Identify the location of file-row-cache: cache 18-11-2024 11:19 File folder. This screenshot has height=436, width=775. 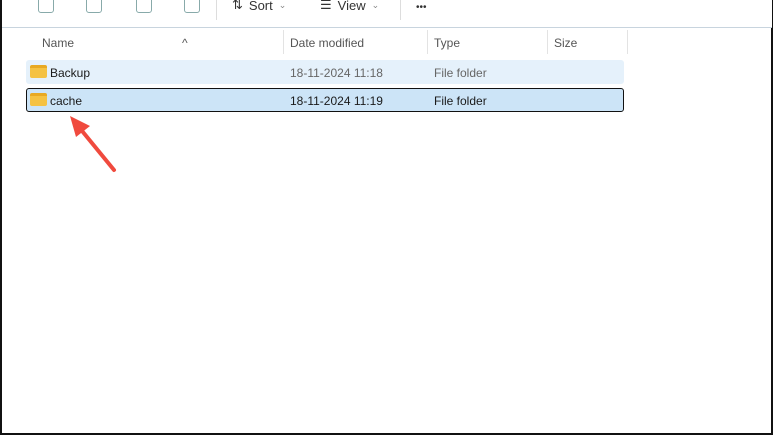
(325, 100).